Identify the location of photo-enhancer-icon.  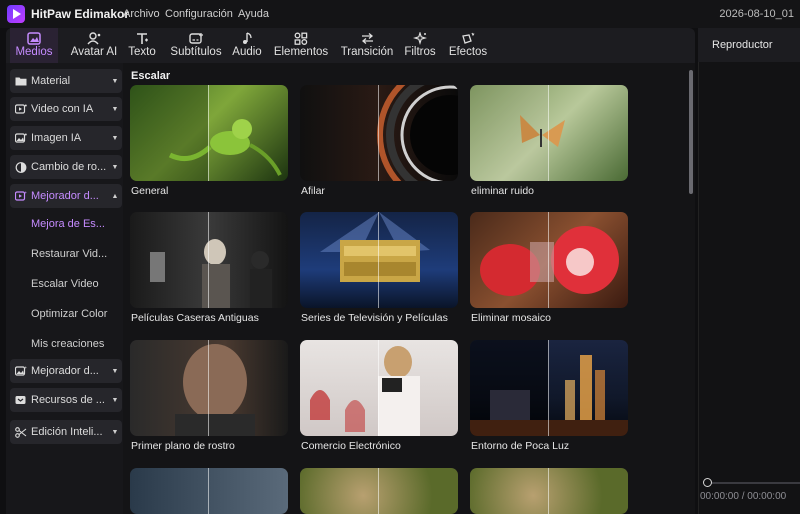
(21, 371).